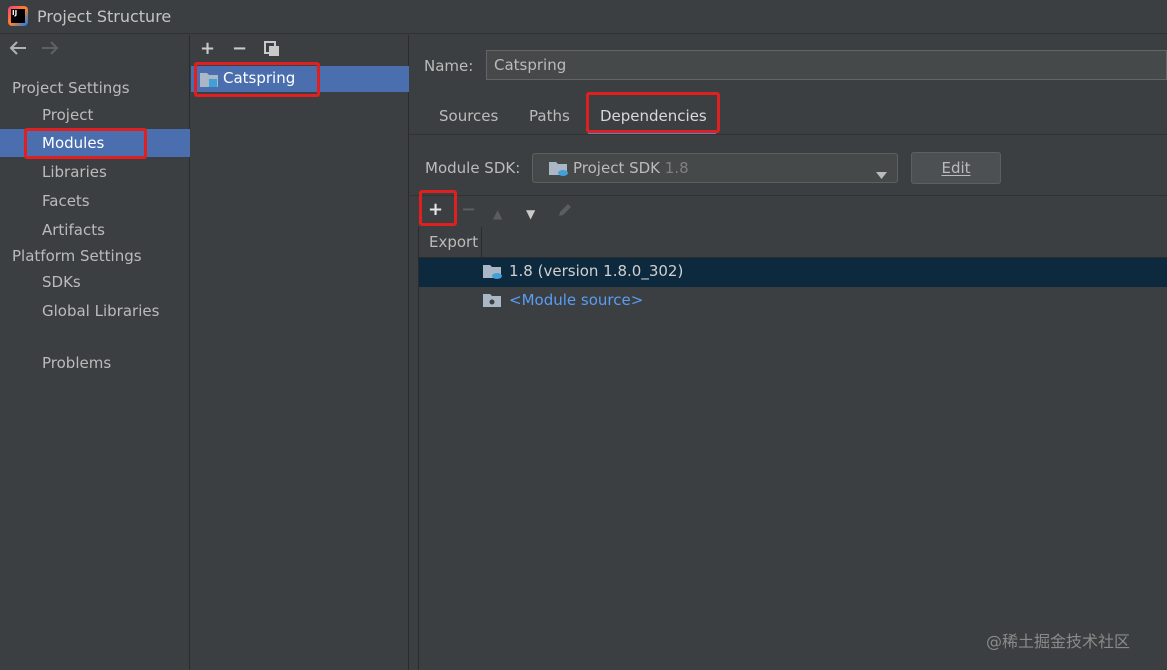 This screenshot has width=1167, height=670. I want to click on nav-item-facets: Facets, so click(95, 201).